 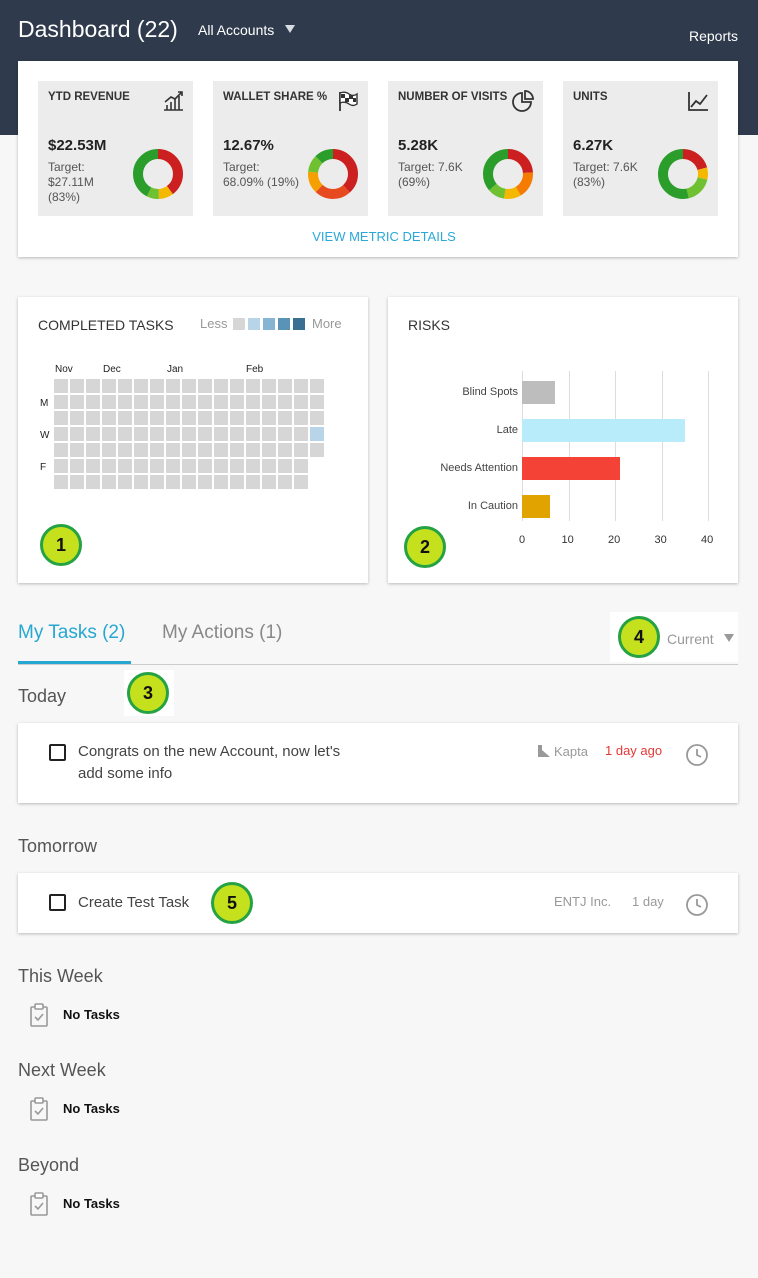 What do you see at coordinates (236, 30) in the screenshot?
I see `account-selector: All Accounts` at bounding box center [236, 30].